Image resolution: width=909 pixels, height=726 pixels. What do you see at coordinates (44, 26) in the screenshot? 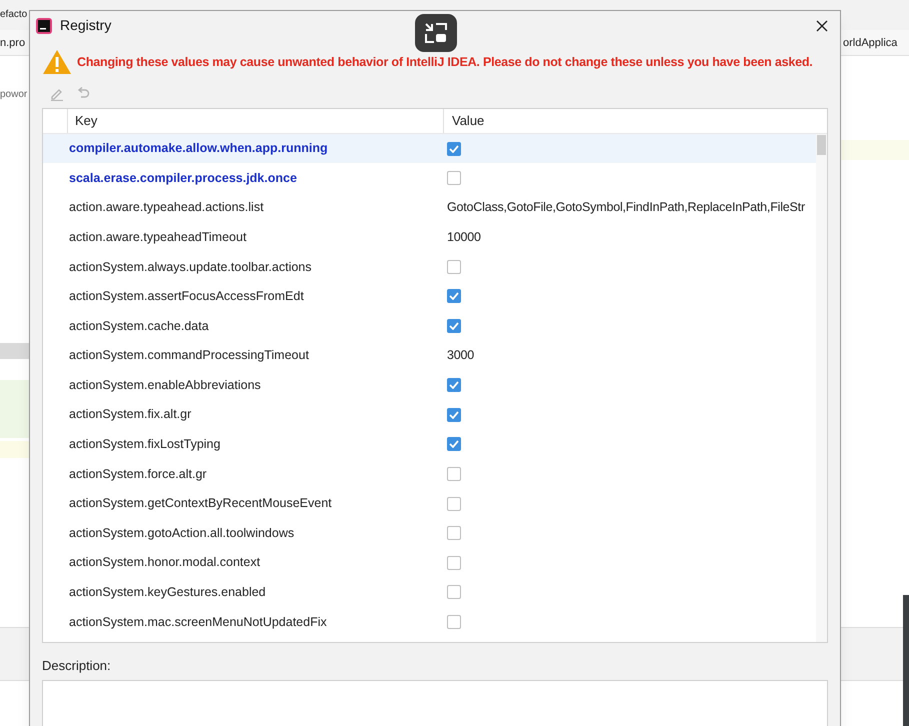
I see `app-logo-icon` at bounding box center [44, 26].